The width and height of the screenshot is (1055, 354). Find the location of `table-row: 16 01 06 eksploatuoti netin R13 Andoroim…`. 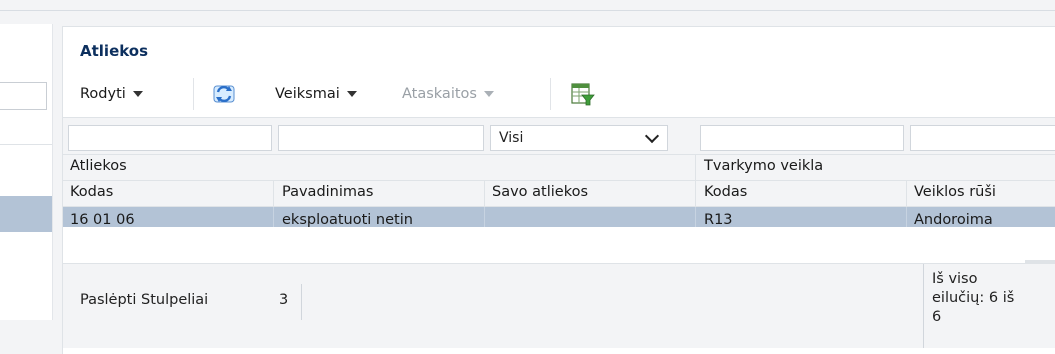

table-row: 16 01 06 eksploatuoti netin R13 Andoroim… is located at coordinates (559, 217).